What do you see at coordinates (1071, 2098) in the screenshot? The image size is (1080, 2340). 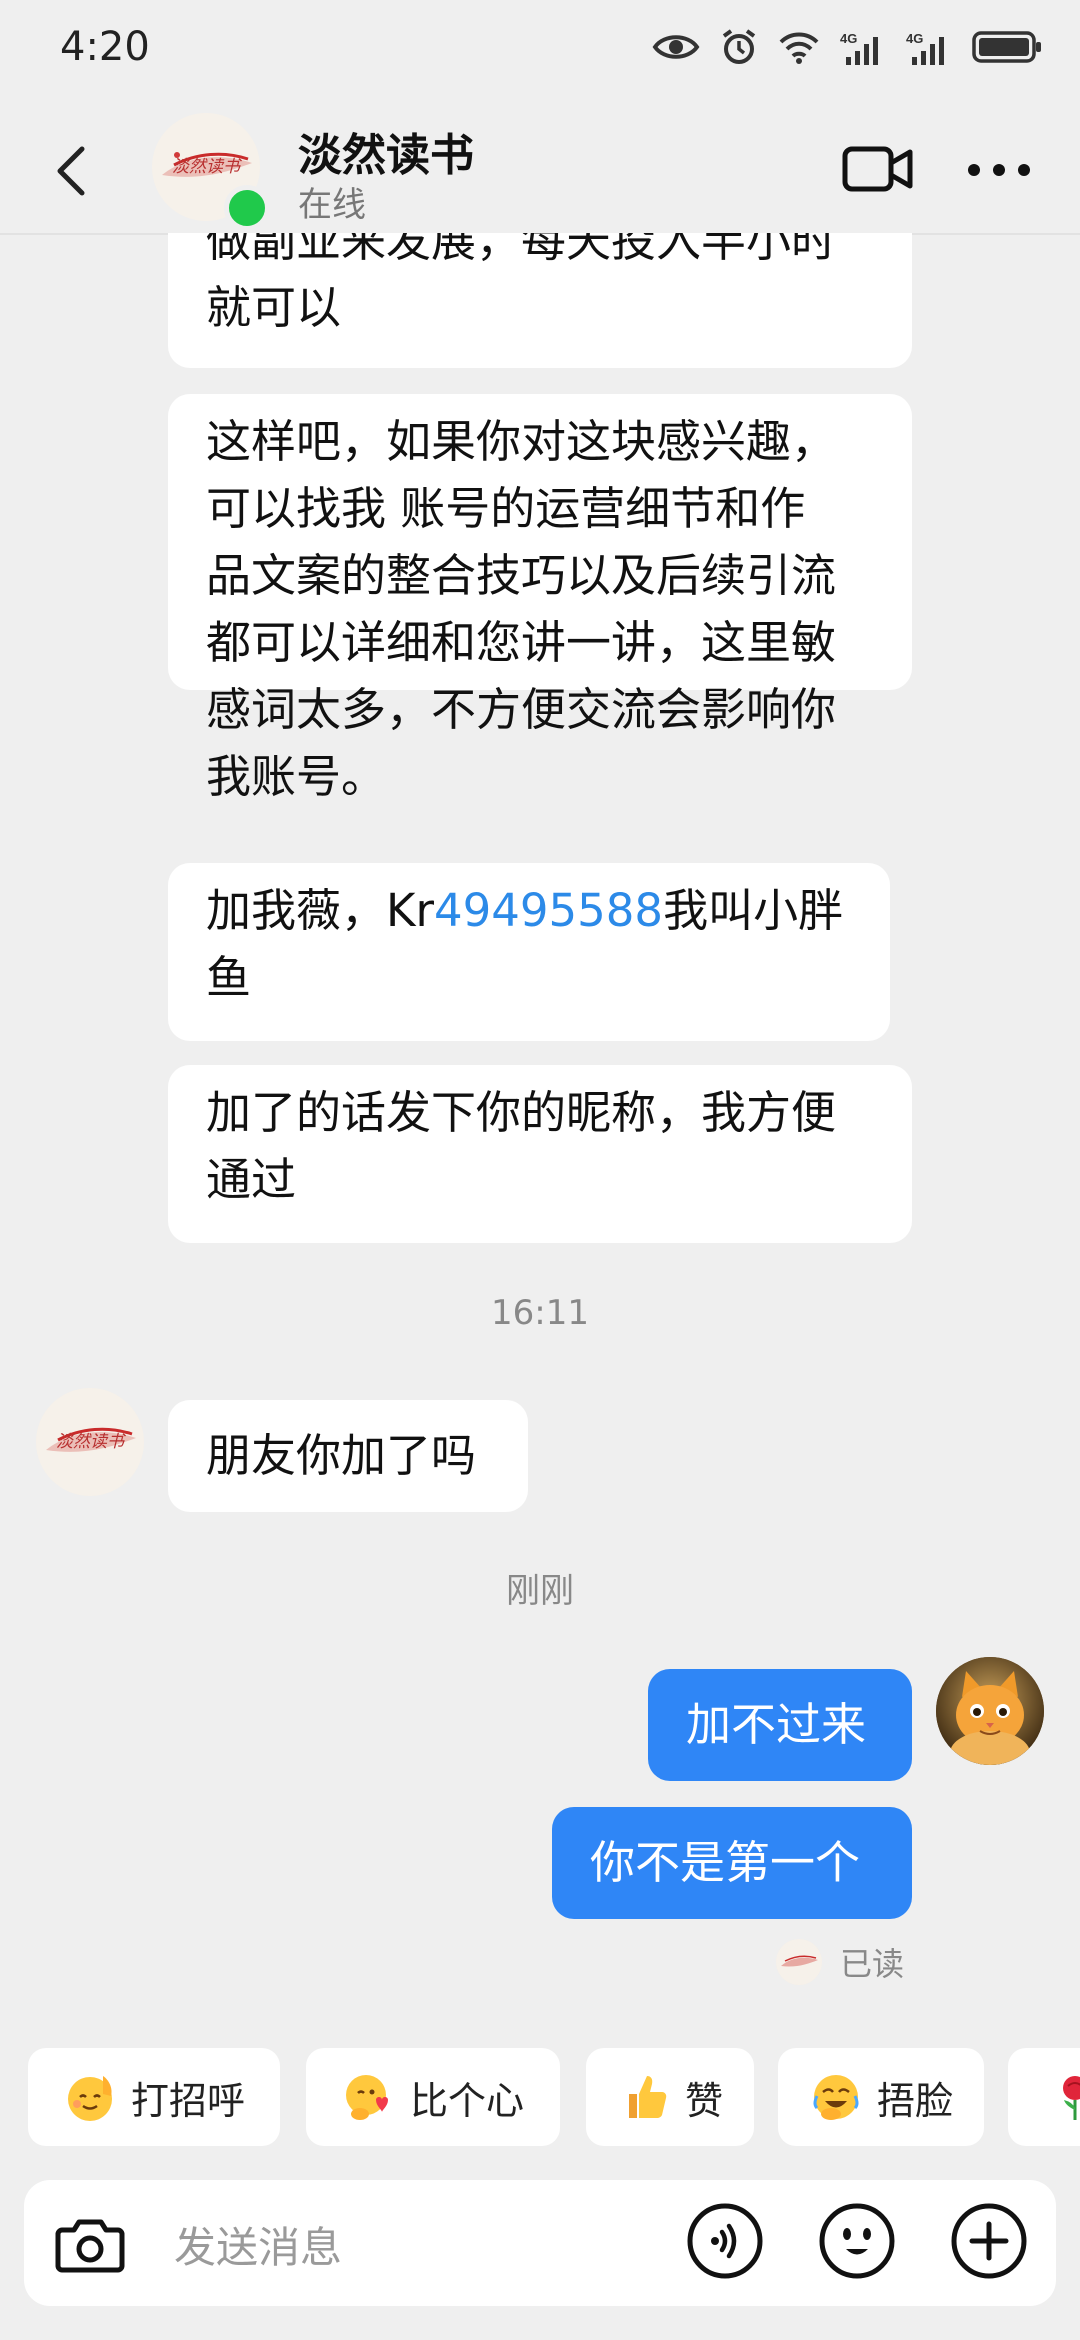 I see `rose-emoji-icon` at bounding box center [1071, 2098].